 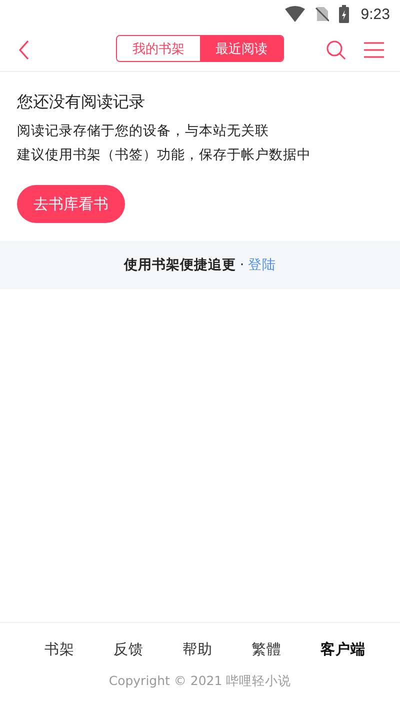 I want to click on footer-link: 书架, so click(x=59, y=649).